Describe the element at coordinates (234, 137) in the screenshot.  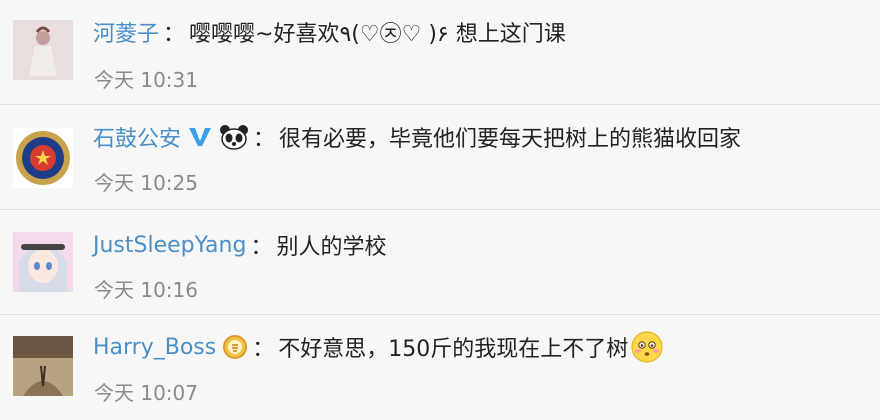
I see `panda-icon` at that location.